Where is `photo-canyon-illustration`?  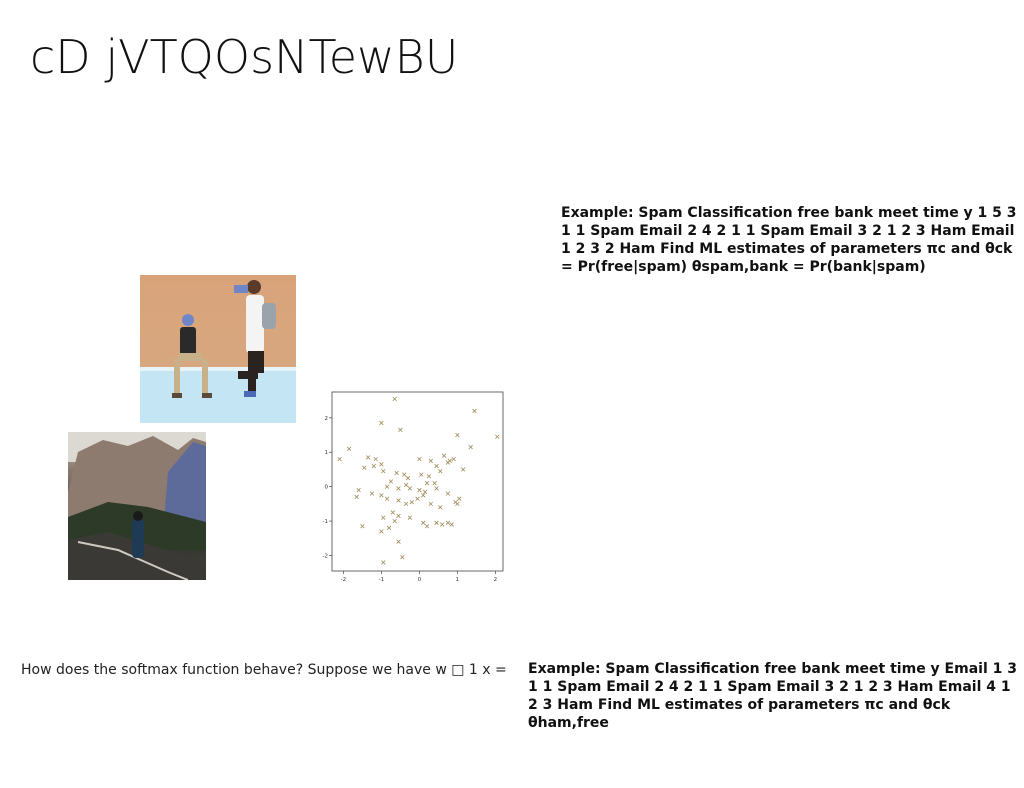
photo-canyon-illustration is located at coordinates (137, 506).